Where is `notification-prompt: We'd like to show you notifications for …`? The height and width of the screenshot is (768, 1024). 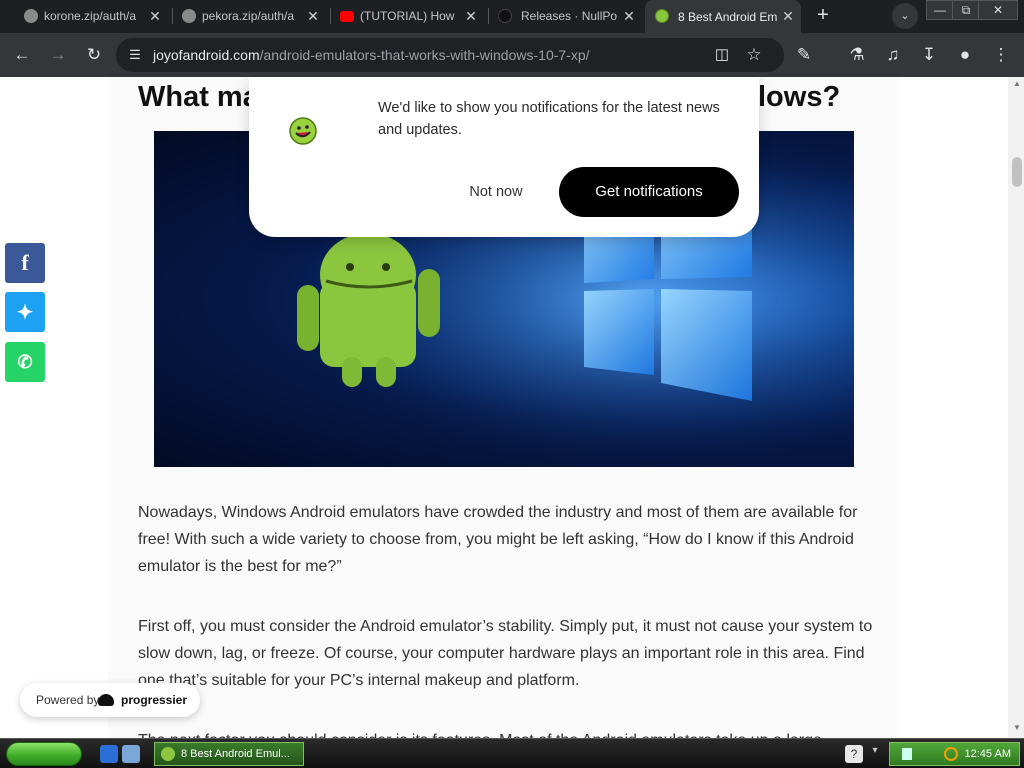
notification-prompt: We'd like to show you notifications for … is located at coordinates (504, 157).